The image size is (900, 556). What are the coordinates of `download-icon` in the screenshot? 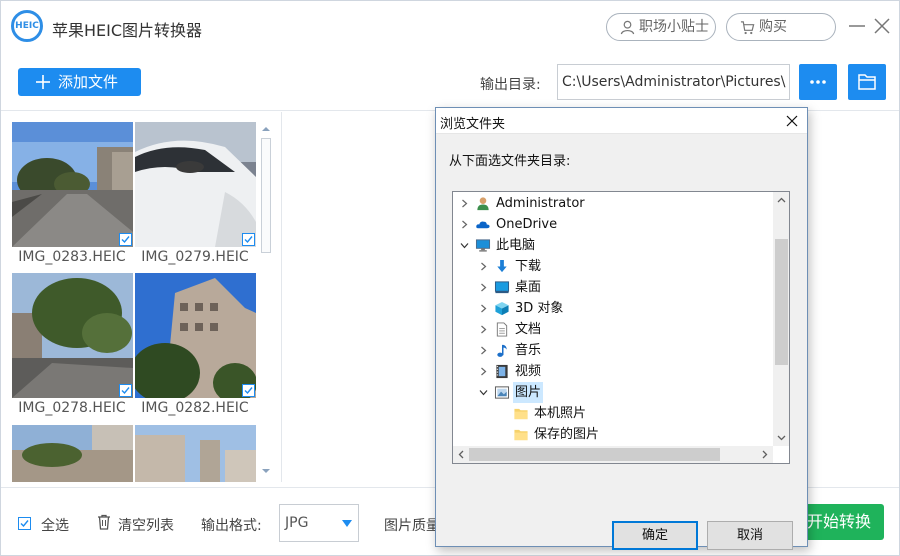 It's located at (502, 266).